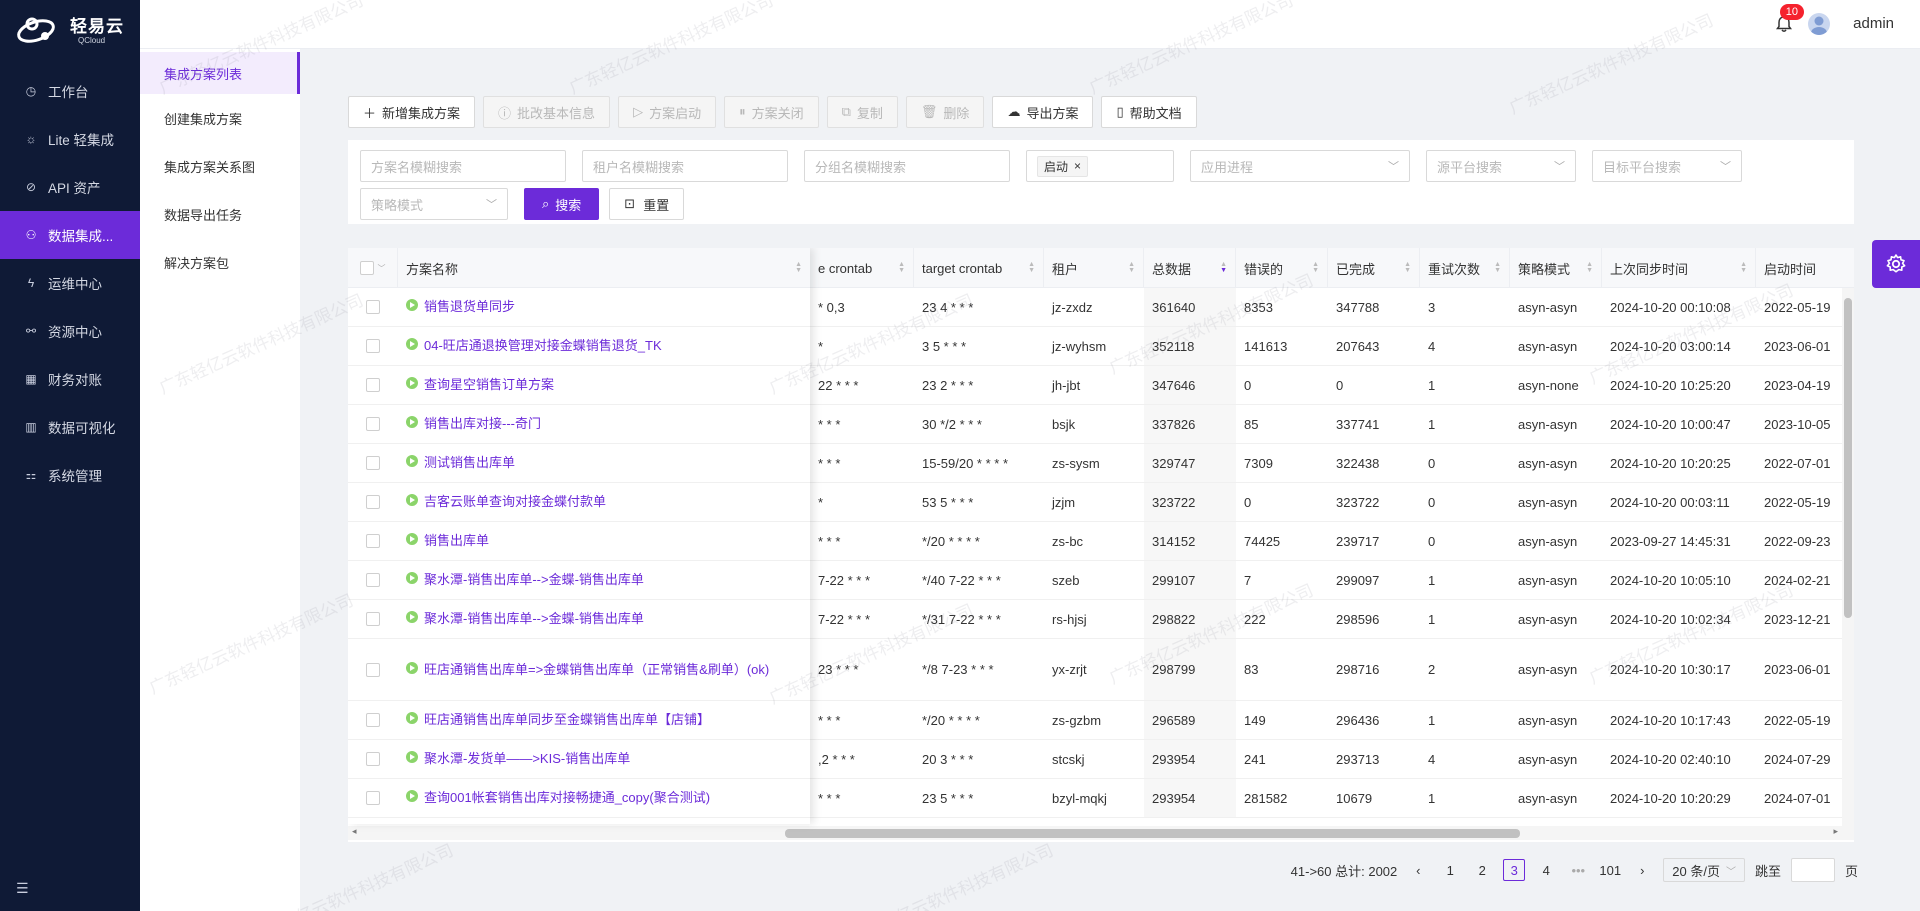 The width and height of the screenshot is (1920, 911). I want to click on table-horizontal-scrollbar: ◂ ▸, so click(1101, 833).